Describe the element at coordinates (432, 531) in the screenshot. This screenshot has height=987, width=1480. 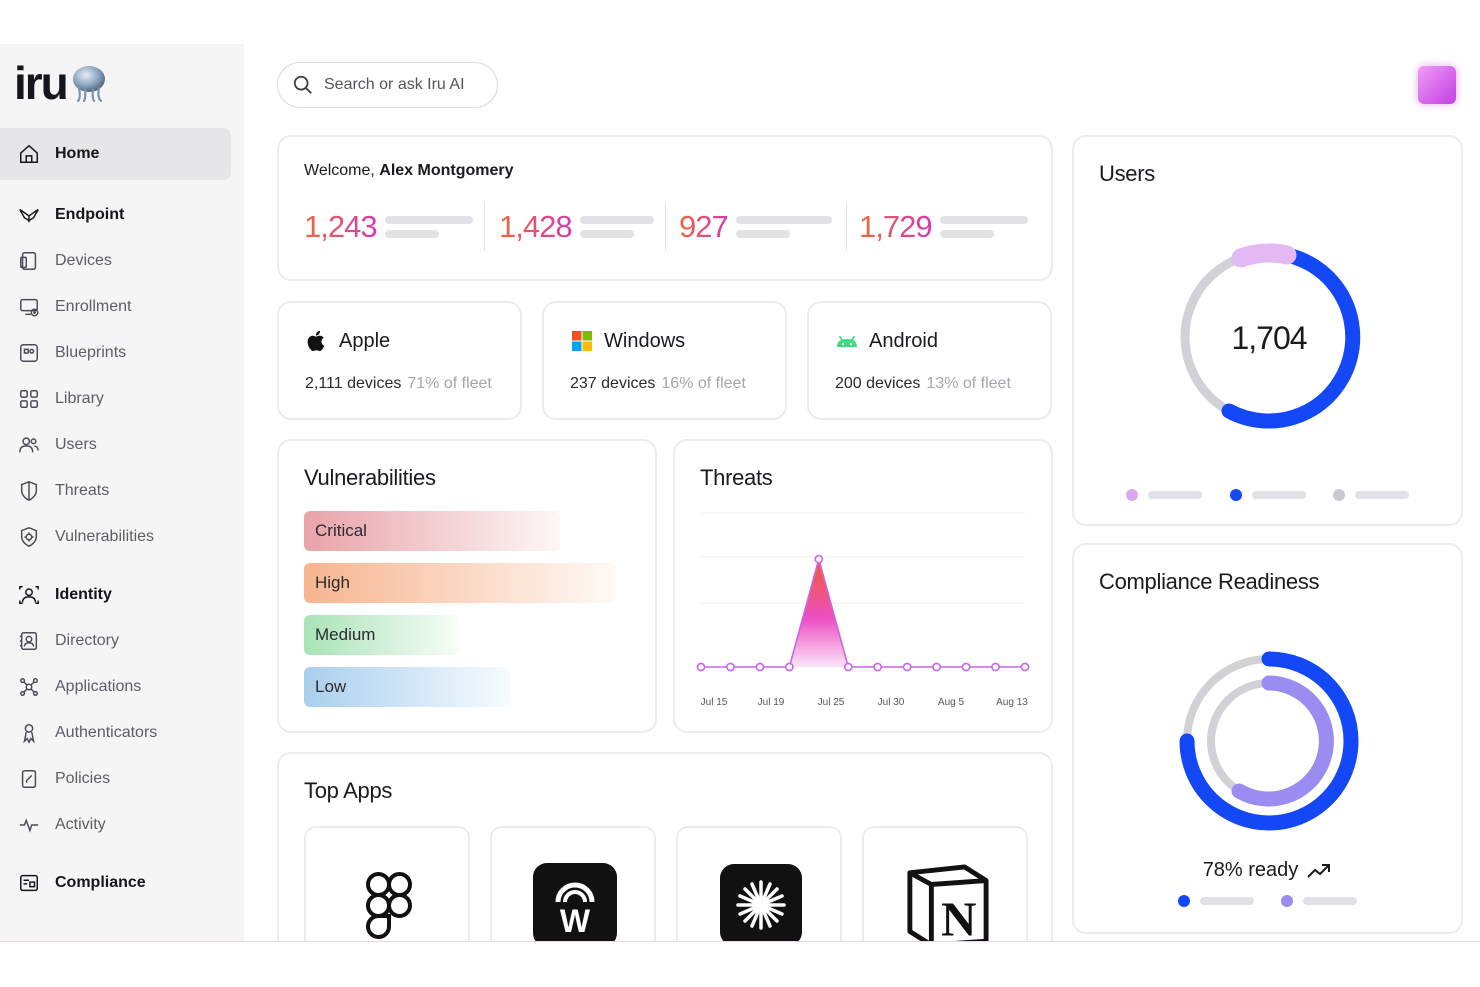
I see `severity-critical: Critical` at that location.